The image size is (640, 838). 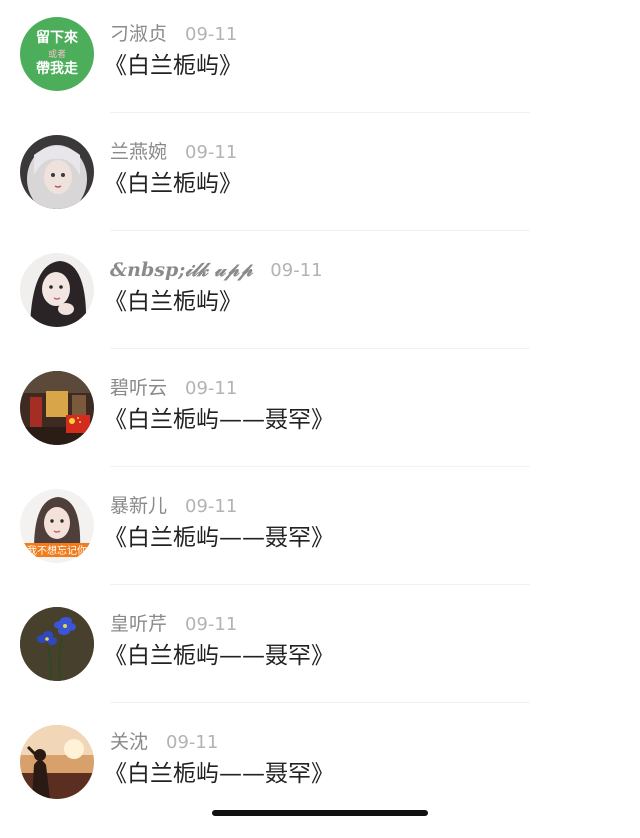 I want to click on avatar-banner-text: 我不想忘记你, so click(x=57, y=550).